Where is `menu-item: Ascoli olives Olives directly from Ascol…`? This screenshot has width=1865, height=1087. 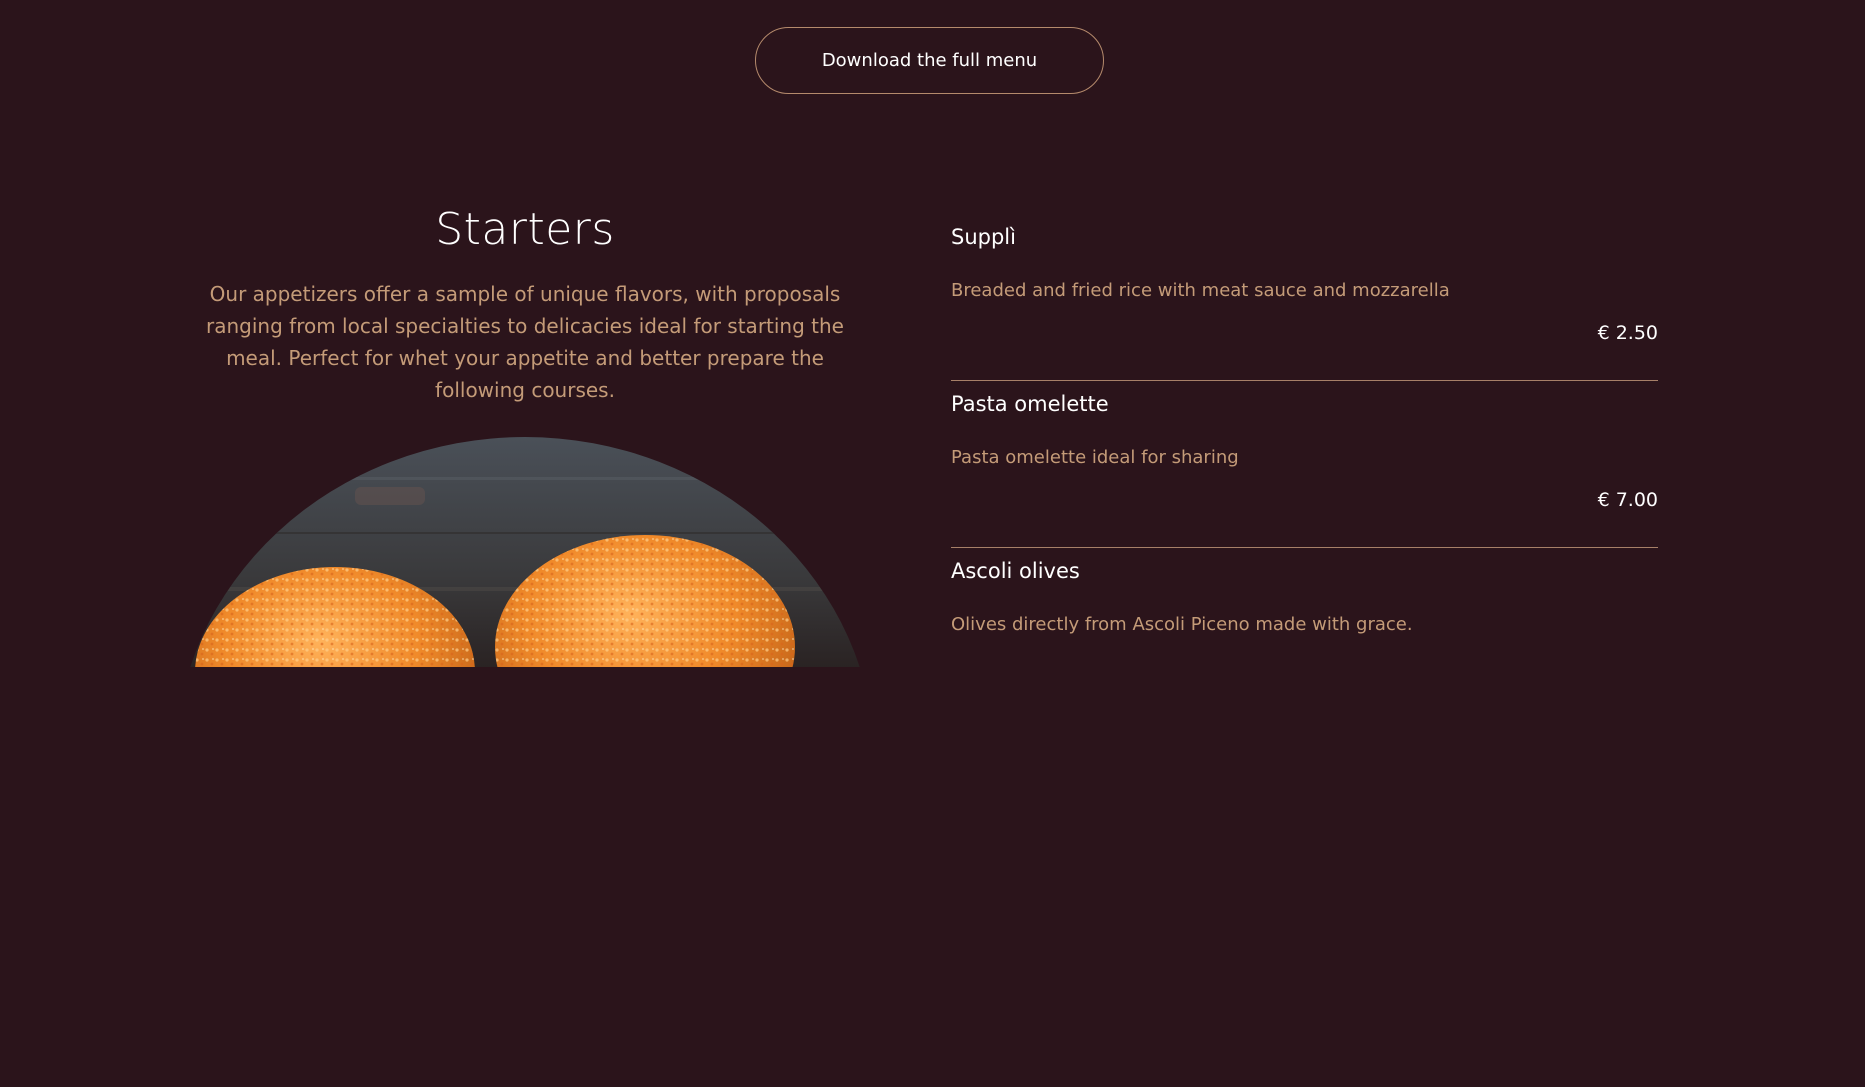
menu-item: Ascoli olives Olives directly from Ascol… is located at coordinates (1304, 631).